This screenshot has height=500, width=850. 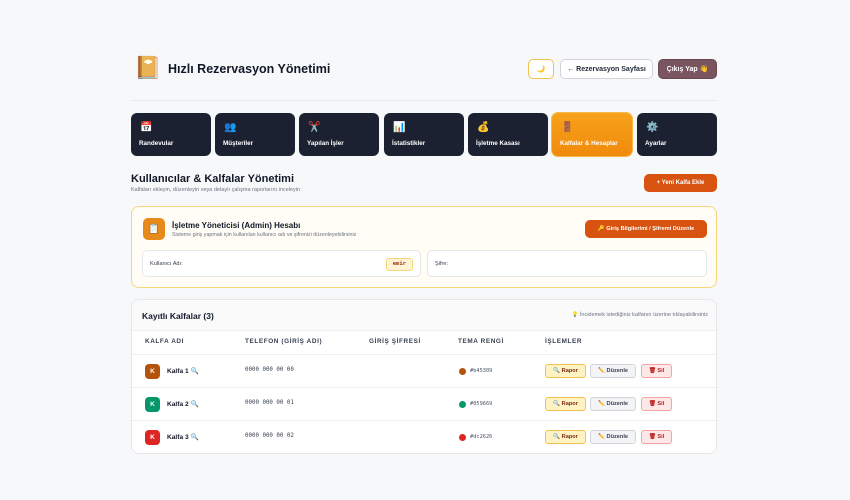 What do you see at coordinates (171, 134) in the screenshot?
I see `tab-randevular: 📅 Randevular` at bounding box center [171, 134].